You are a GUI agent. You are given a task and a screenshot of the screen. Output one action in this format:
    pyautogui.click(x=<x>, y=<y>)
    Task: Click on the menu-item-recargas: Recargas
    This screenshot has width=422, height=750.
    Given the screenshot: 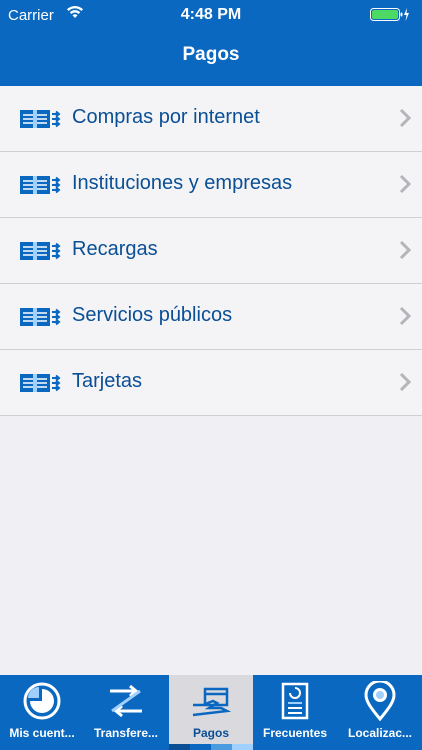 What is the action you would take?
    pyautogui.click(x=211, y=251)
    